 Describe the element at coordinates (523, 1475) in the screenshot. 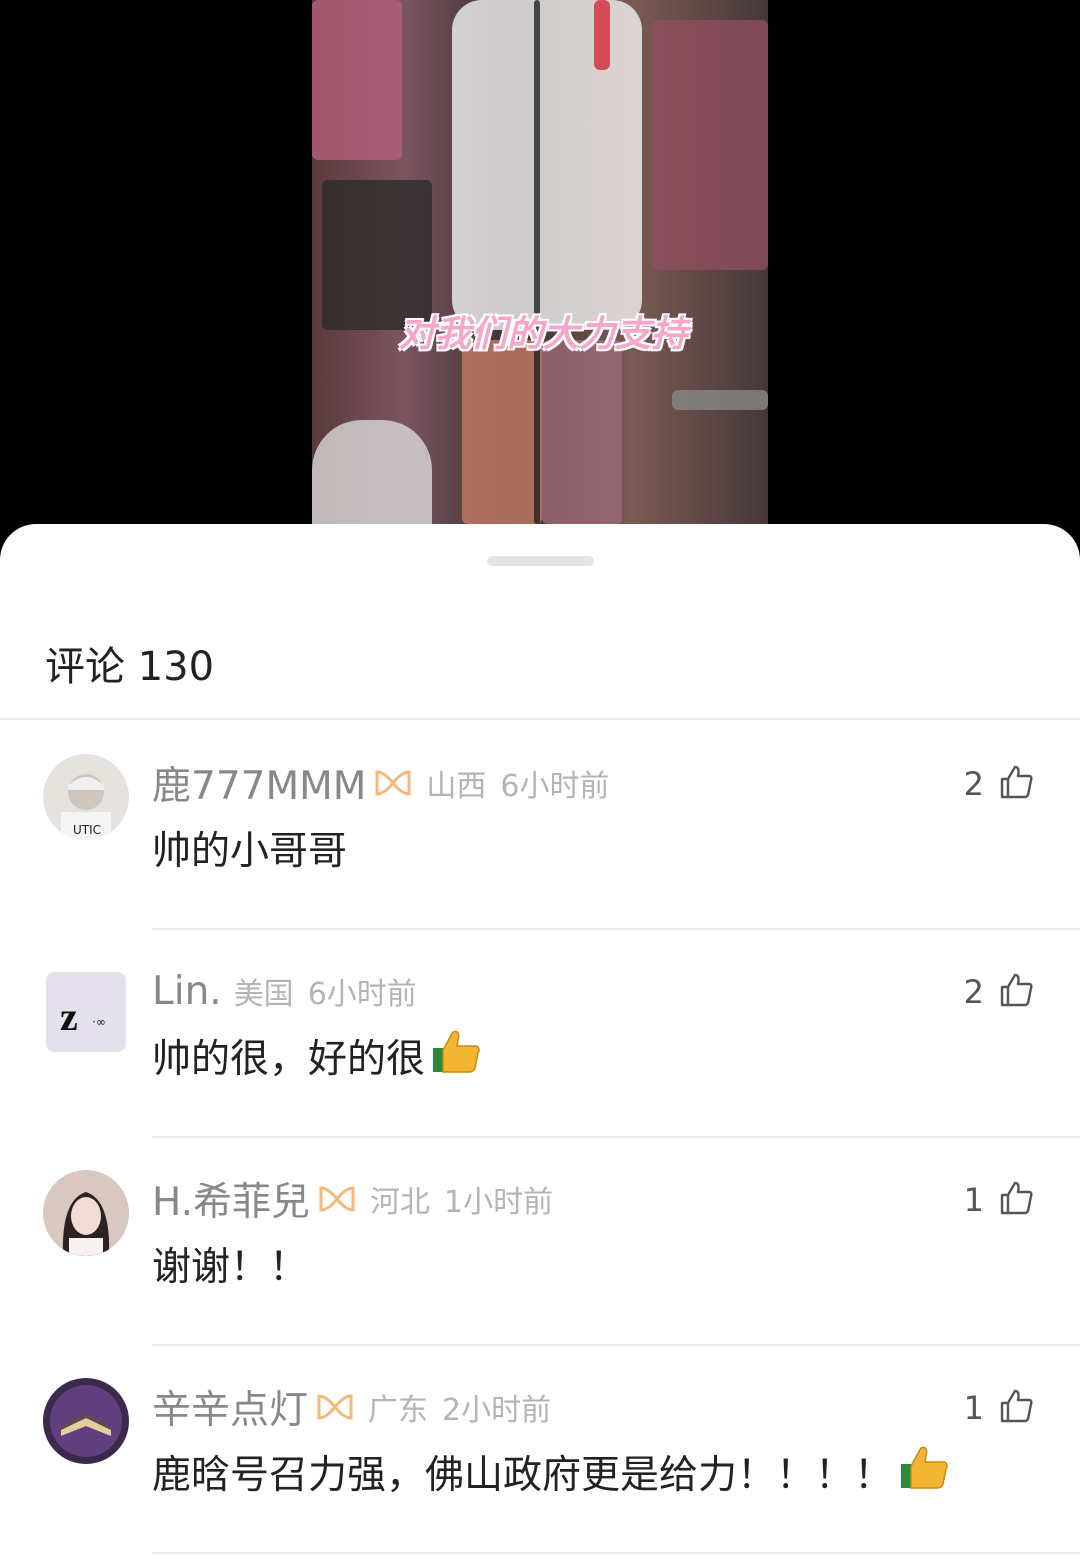

I see `comment-text: 鹿晗号召力强，佛山政府更是给力！！！！` at that location.